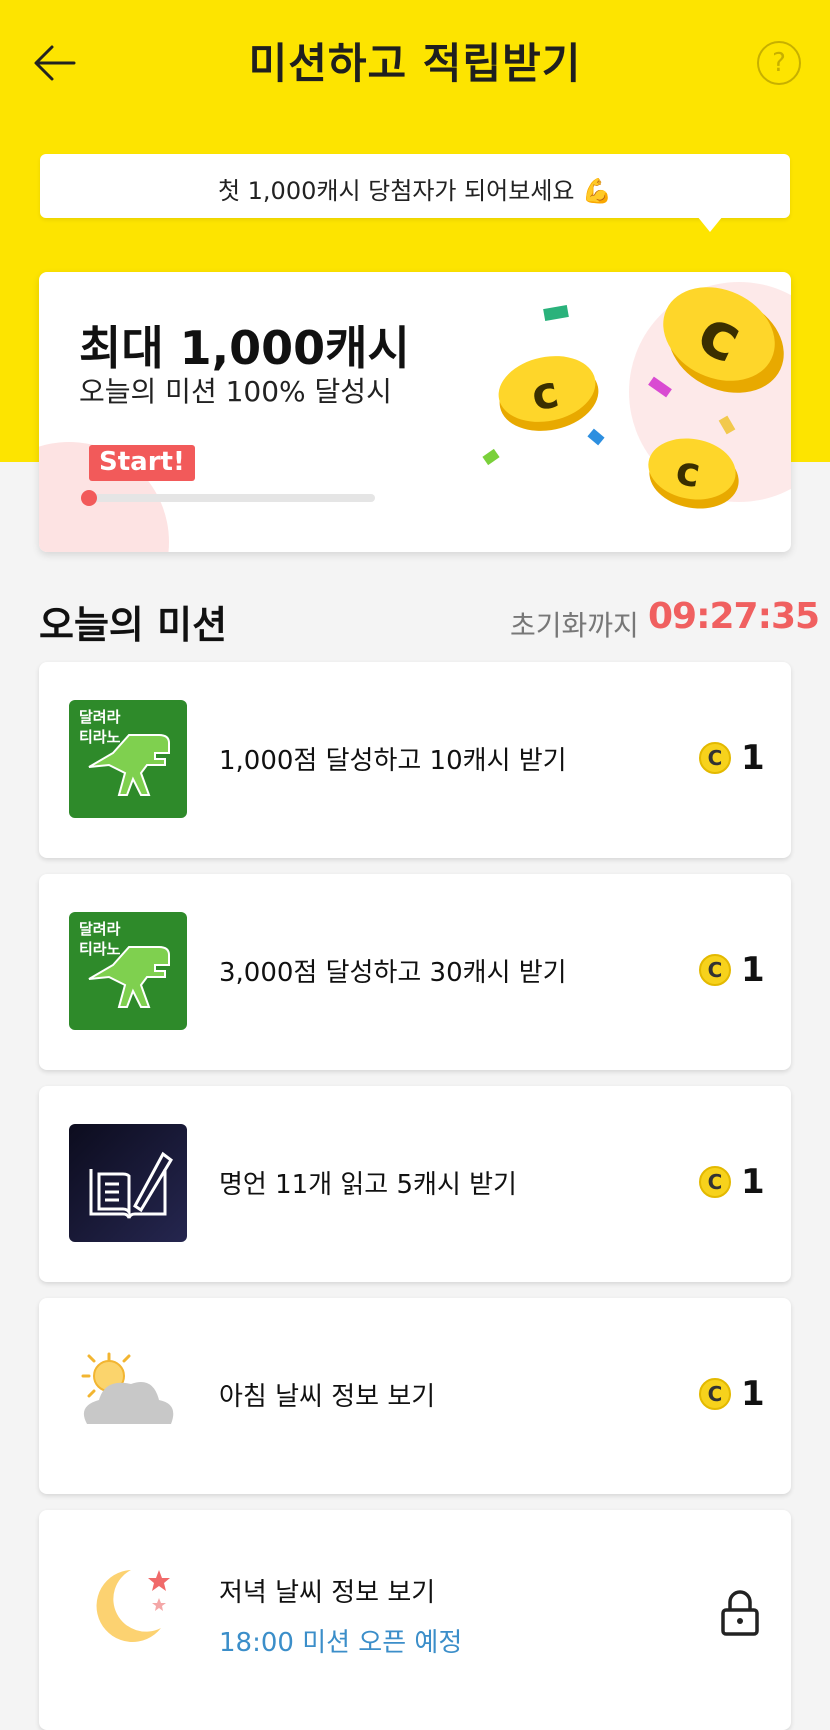  I want to click on hero-subtitle: 오늘의 미션 100% 달성시, so click(235, 391).